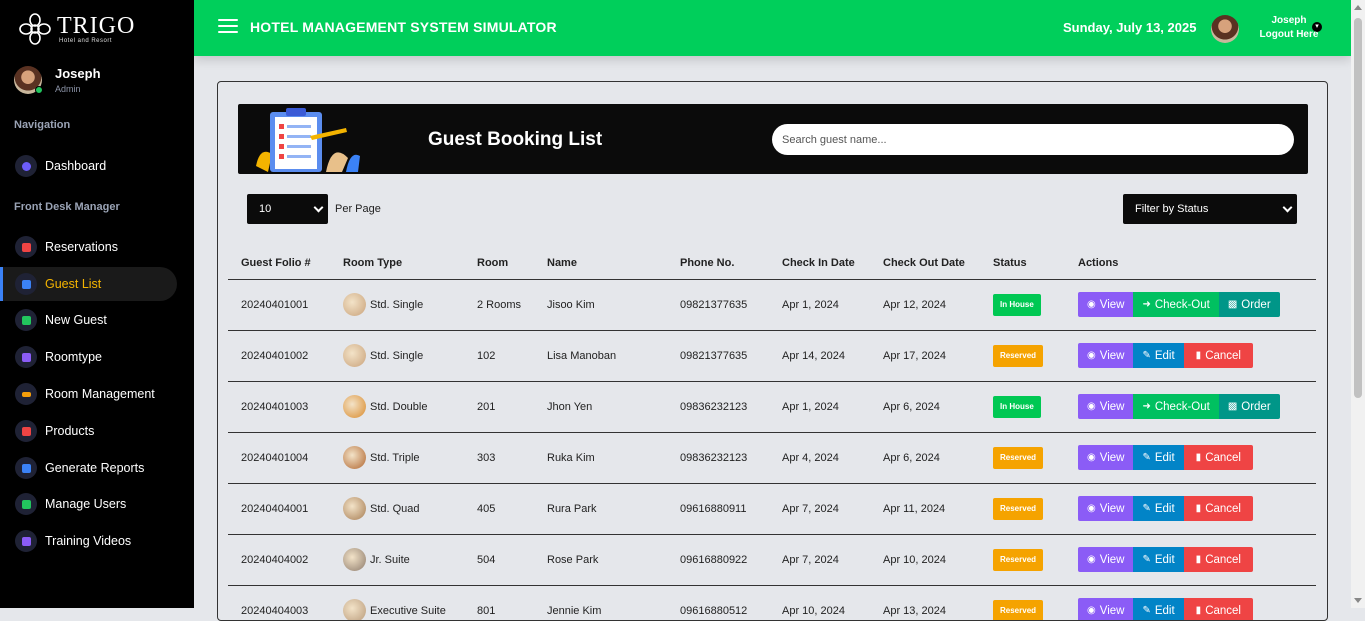 This screenshot has width=1365, height=621. What do you see at coordinates (1288, 207) in the screenshot?
I see `chevron-down-icon` at bounding box center [1288, 207].